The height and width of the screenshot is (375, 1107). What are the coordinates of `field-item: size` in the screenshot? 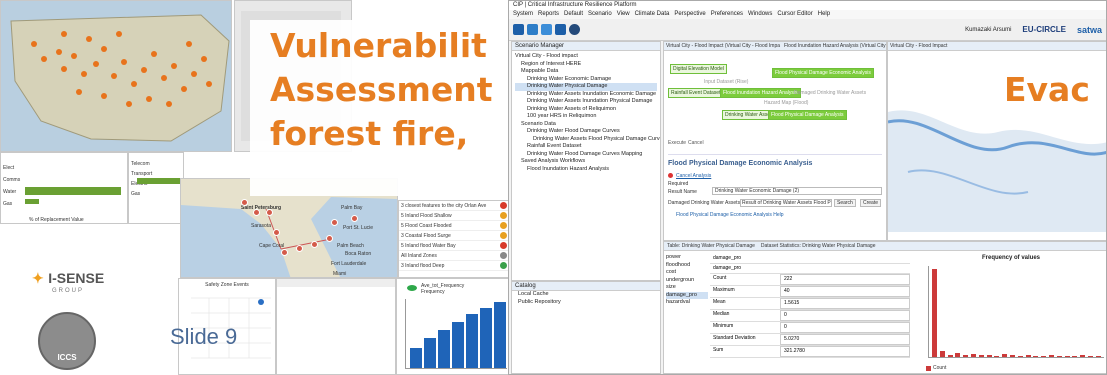 It's located at (687, 288).